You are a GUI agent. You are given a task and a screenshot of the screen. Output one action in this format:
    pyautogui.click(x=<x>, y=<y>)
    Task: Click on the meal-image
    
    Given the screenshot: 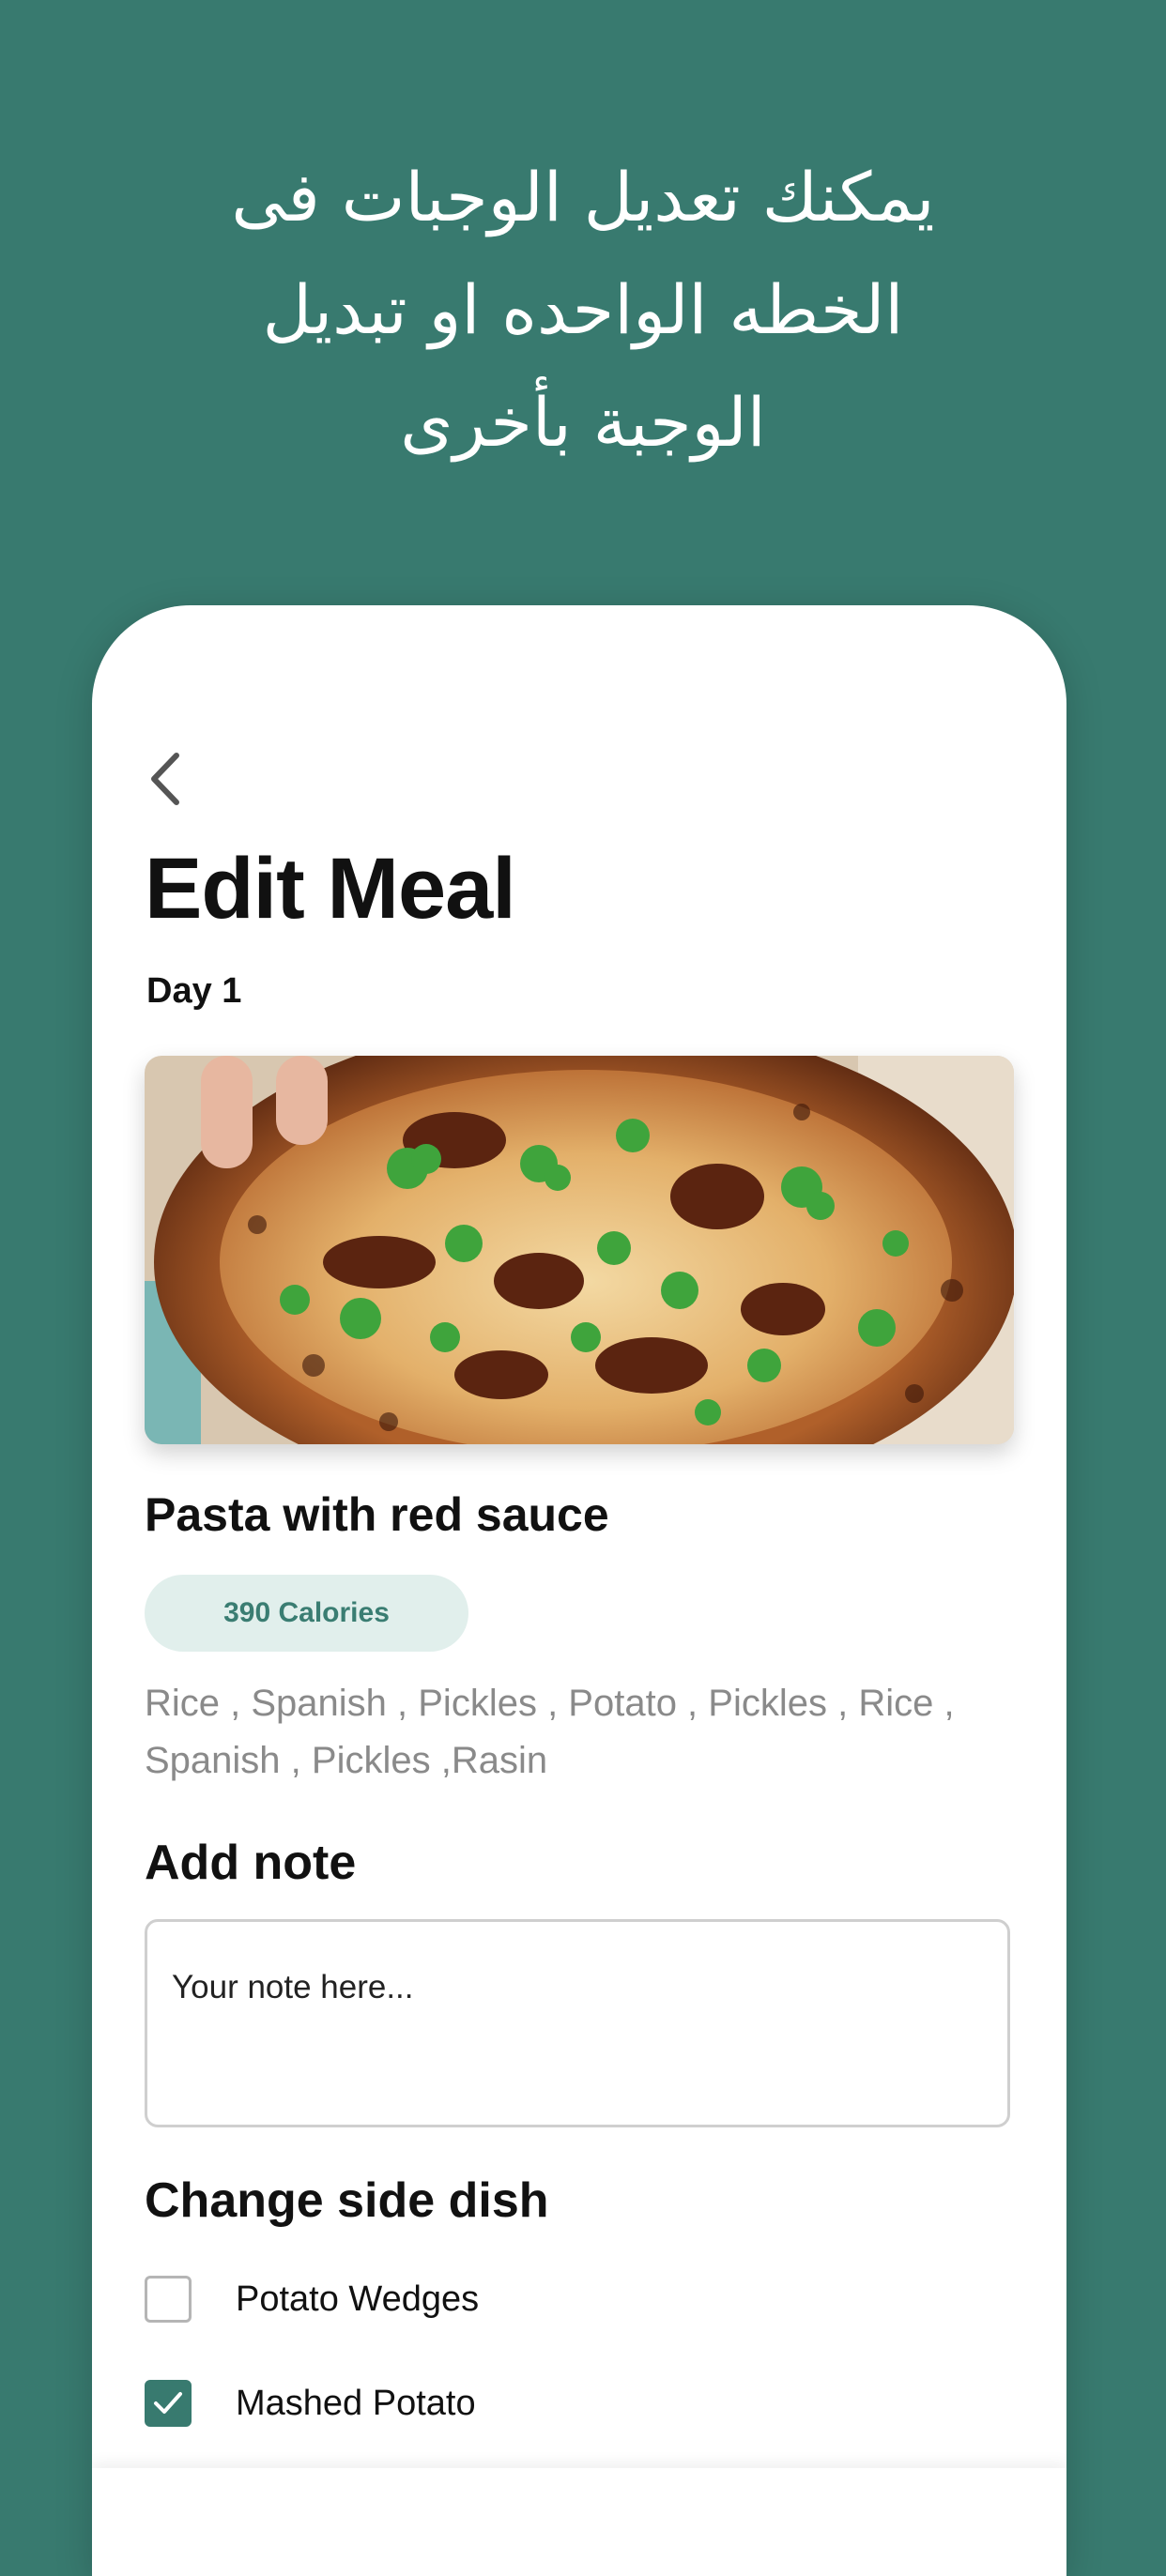 What is the action you would take?
    pyautogui.click(x=579, y=1250)
    